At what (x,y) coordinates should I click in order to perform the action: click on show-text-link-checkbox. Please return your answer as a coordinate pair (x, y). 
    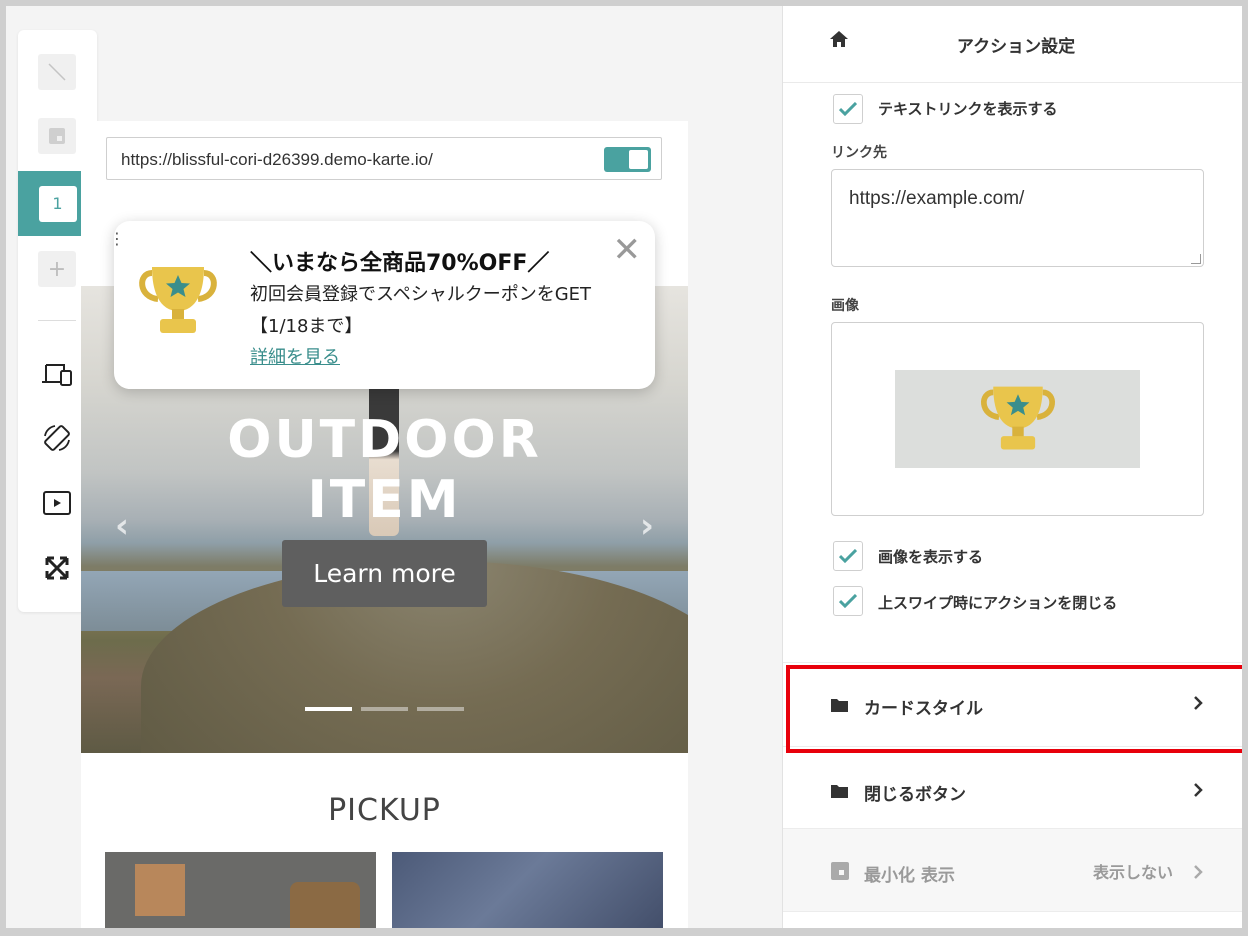
    Looking at the image, I should click on (848, 109).